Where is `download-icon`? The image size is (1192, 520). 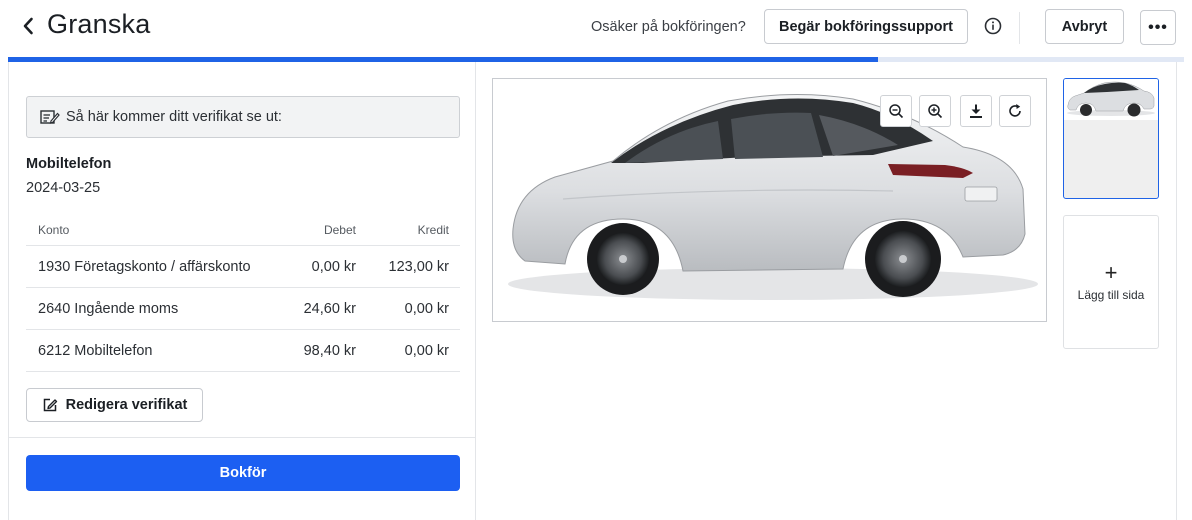
download-icon is located at coordinates (976, 111).